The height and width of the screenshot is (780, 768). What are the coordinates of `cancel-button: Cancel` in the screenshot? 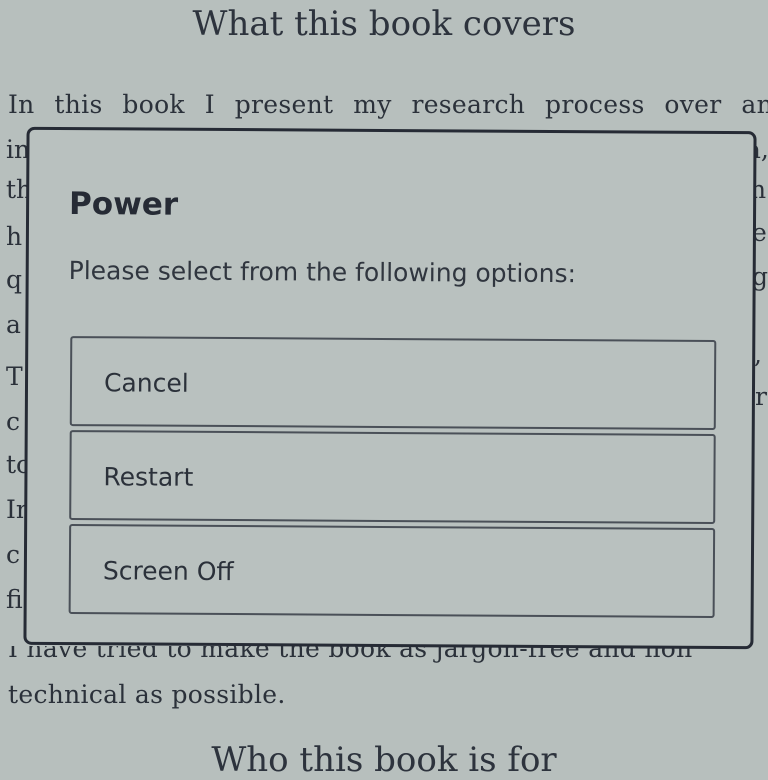 It's located at (393, 383).